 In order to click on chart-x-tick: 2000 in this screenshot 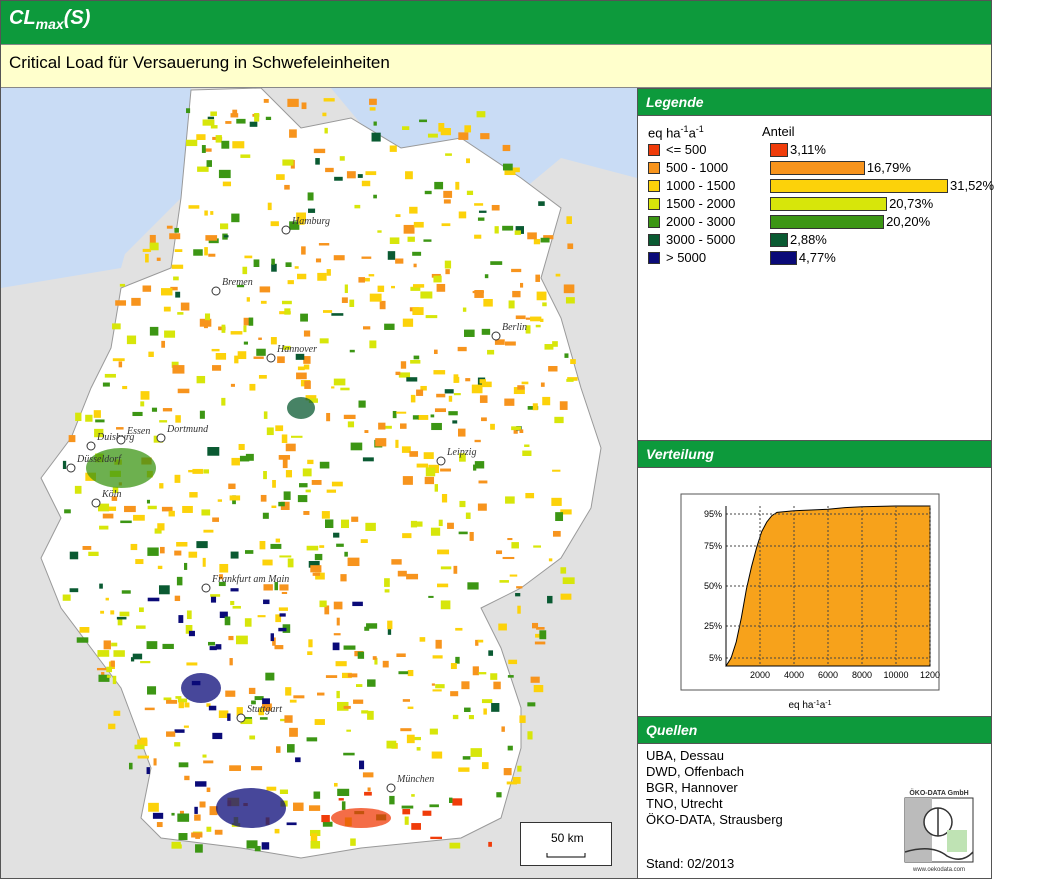, I will do `click(760, 675)`.